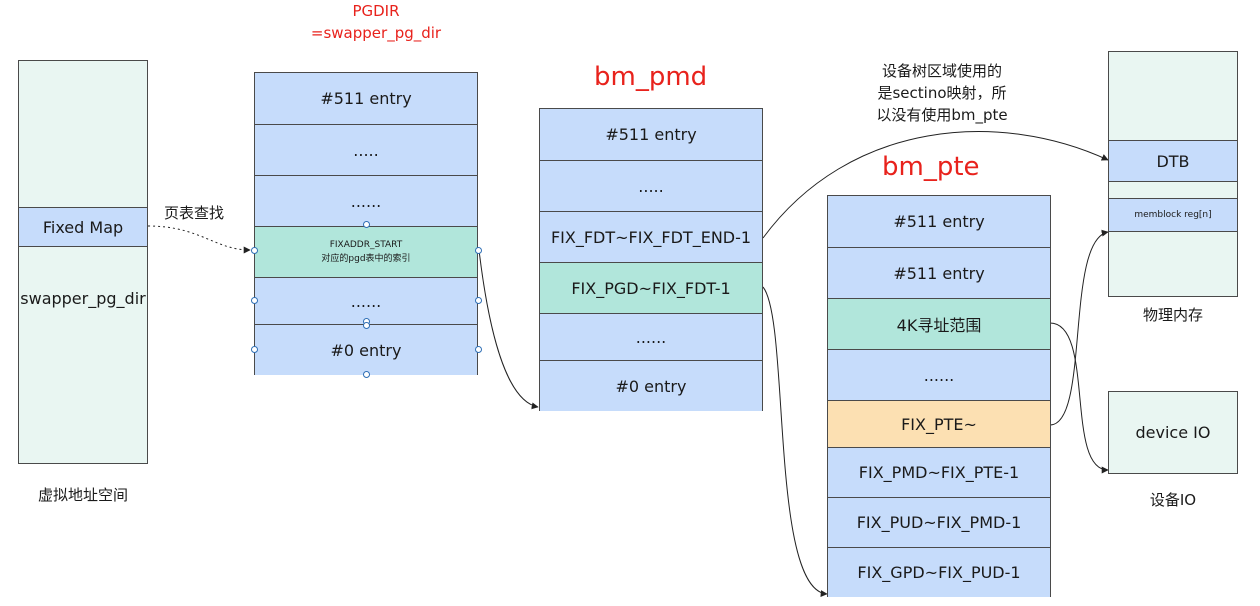  I want to click on pte-to-device-arrow, so click(1079, 398).